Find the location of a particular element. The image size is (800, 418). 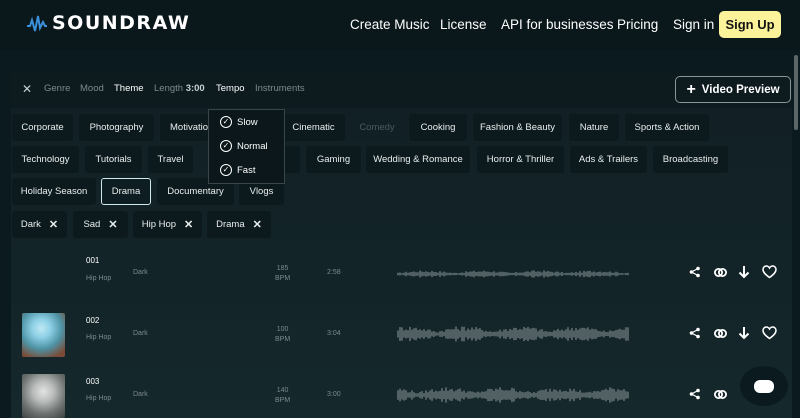

tempo-option-slow: ✓ Slow is located at coordinates (239, 122).